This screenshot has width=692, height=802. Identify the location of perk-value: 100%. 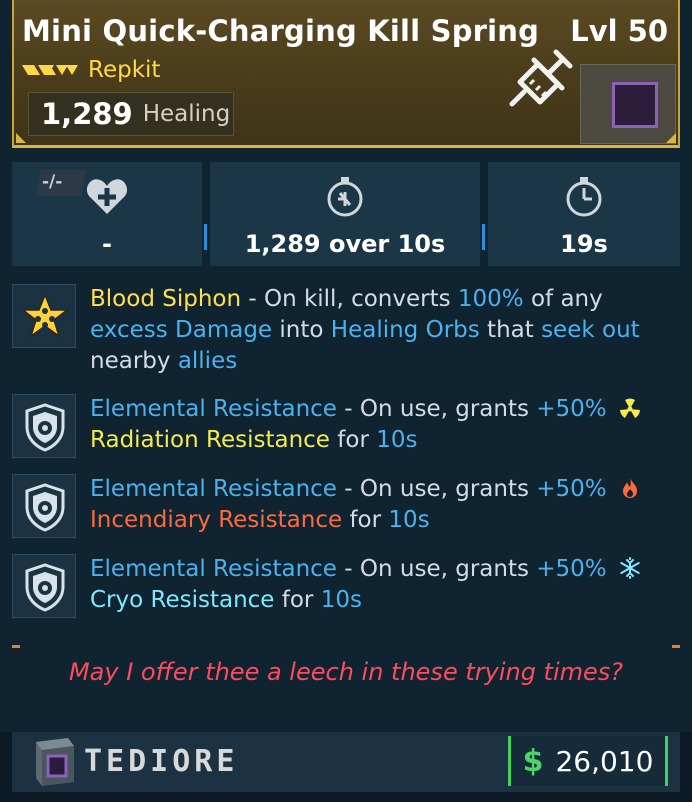
(490, 299).